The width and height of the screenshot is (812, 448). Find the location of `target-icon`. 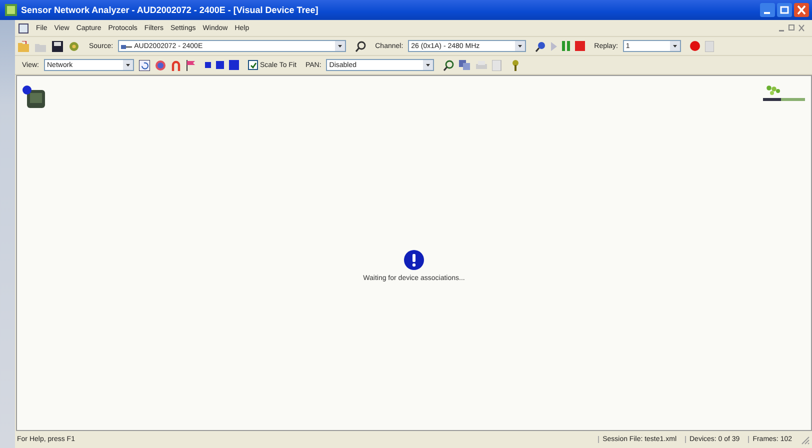

target-icon is located at coordinates (160, 65).